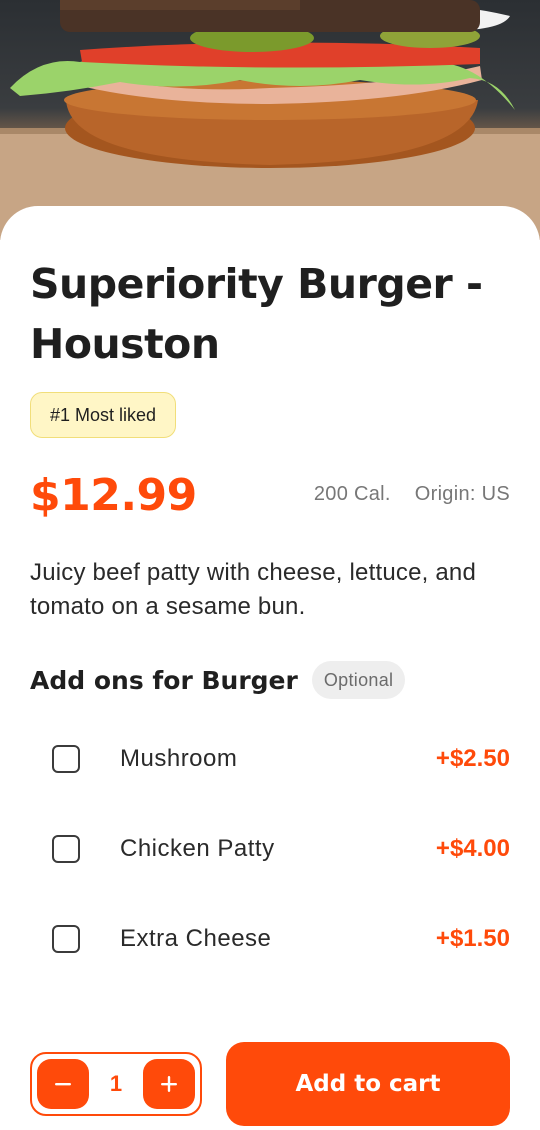 The height and width of the screenshot is (1130, 540). Describe the element at coordinates (472, 938) in the screenshot. I see `addon-price: +$1.50` at that location.